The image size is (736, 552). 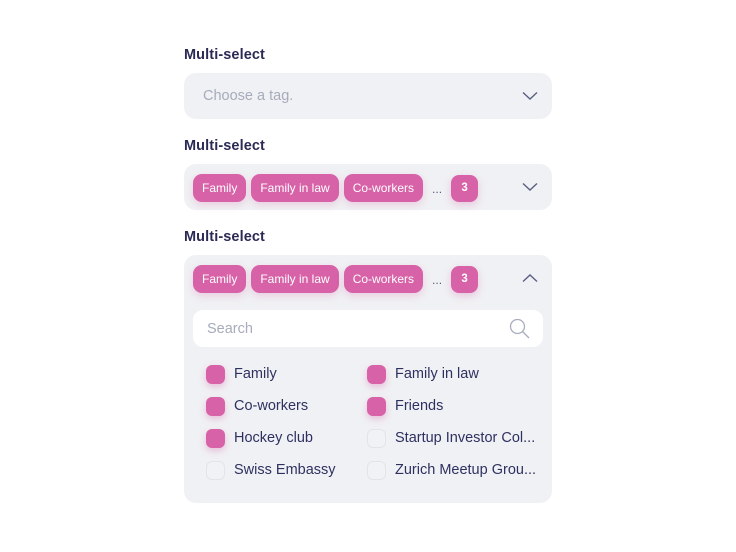 I want to click on multi-select-empty: Multi-select Choose a tag., so click(x=368, y=82).